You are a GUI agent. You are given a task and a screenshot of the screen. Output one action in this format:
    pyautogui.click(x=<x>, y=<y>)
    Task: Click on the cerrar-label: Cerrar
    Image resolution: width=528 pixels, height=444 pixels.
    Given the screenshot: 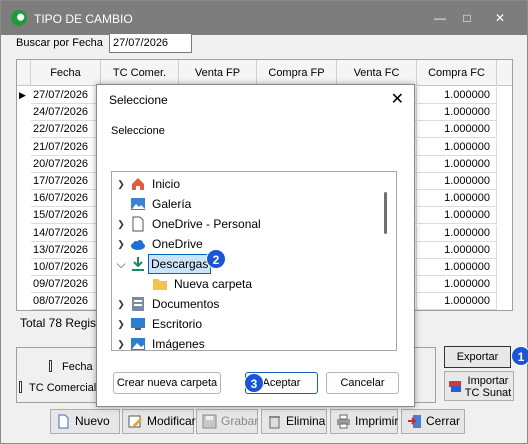 What is the action you would take?
    pyautogui.click(x=443, y=421)
    